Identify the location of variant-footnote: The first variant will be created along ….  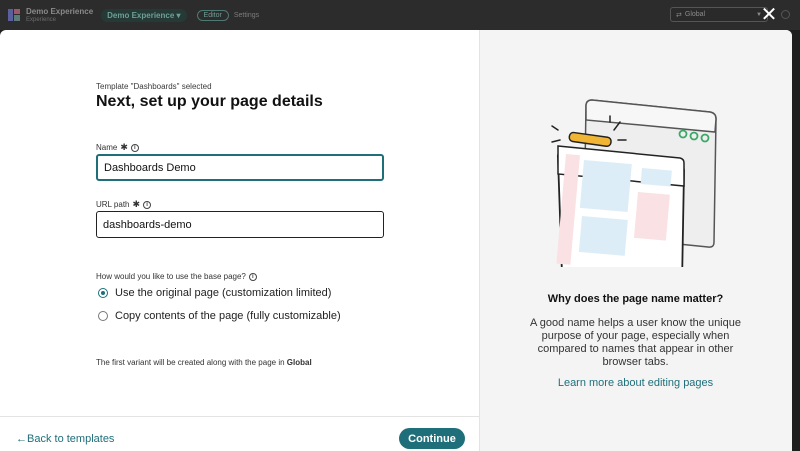
(204, 362).